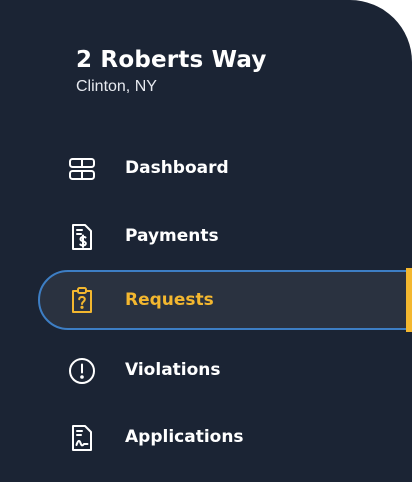 The image size is (412, 482). I want to click on applications-document-icon, so click(82, 438).